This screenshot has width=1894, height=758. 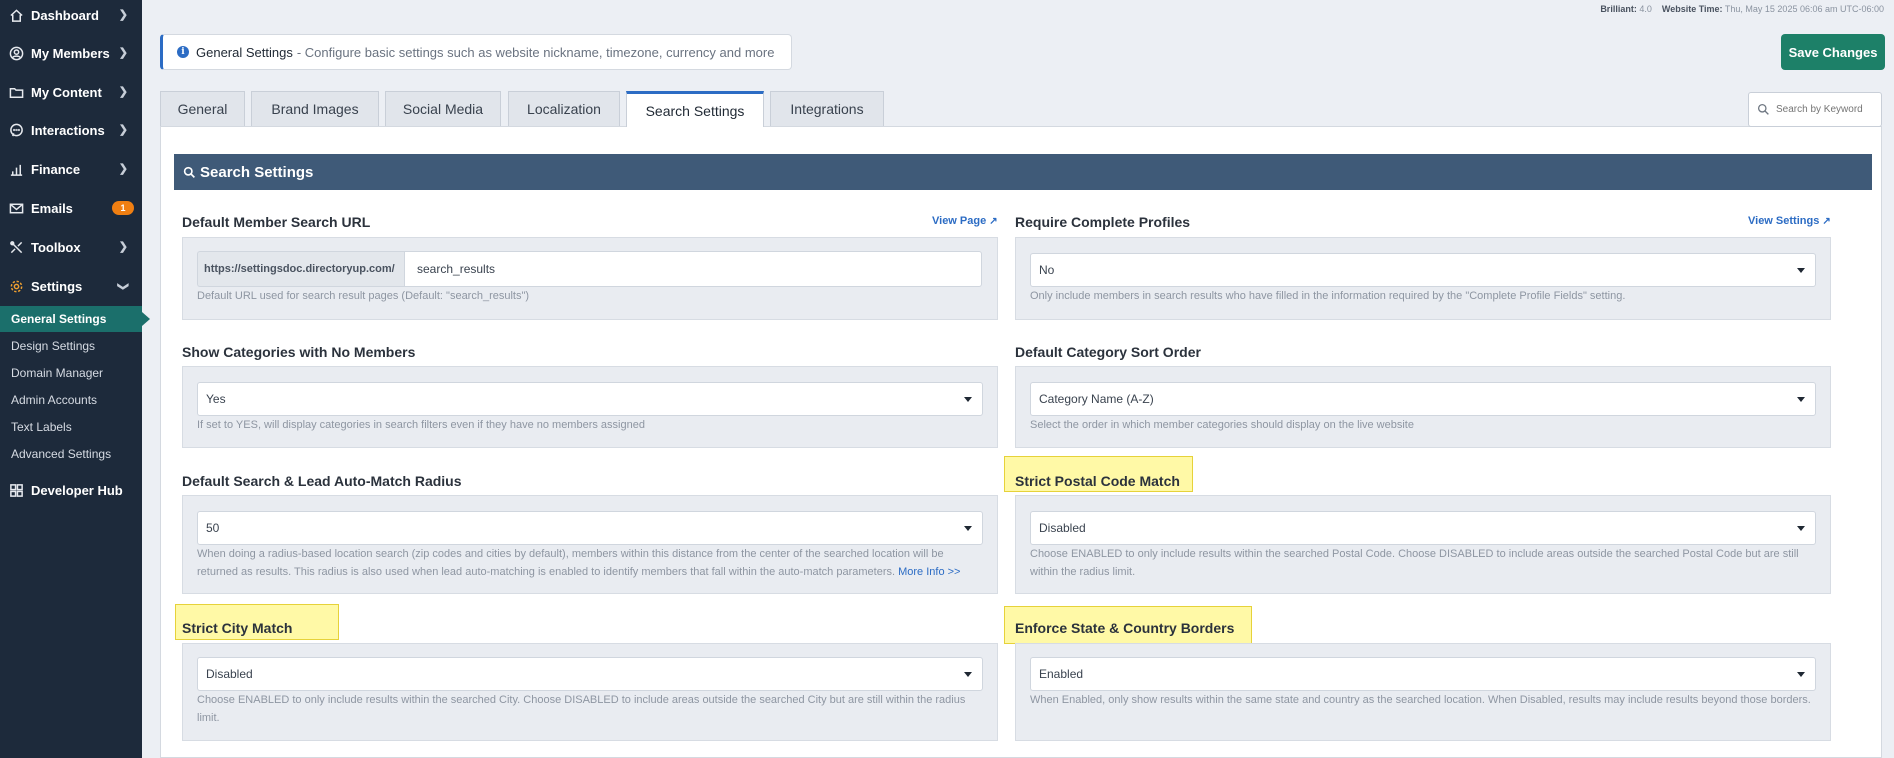 I want to click on notification-badge: 1, so click(x=123, y=208).